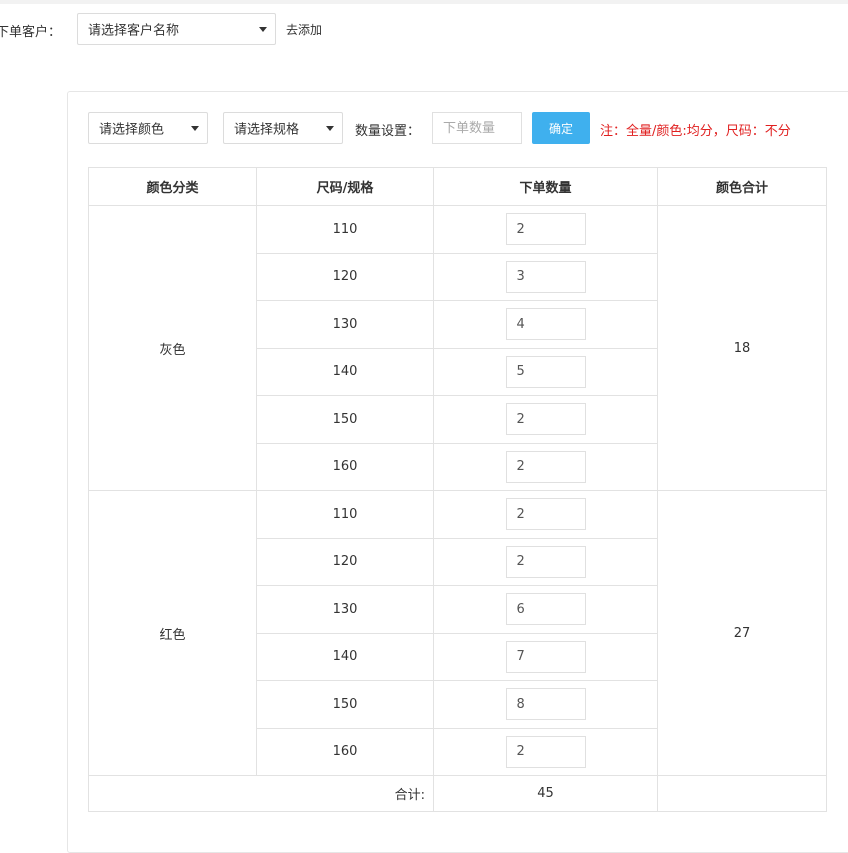 The height and width of the screenshot is (853, 848). I want to click on color-cell: 灰色, so click(172, 348).